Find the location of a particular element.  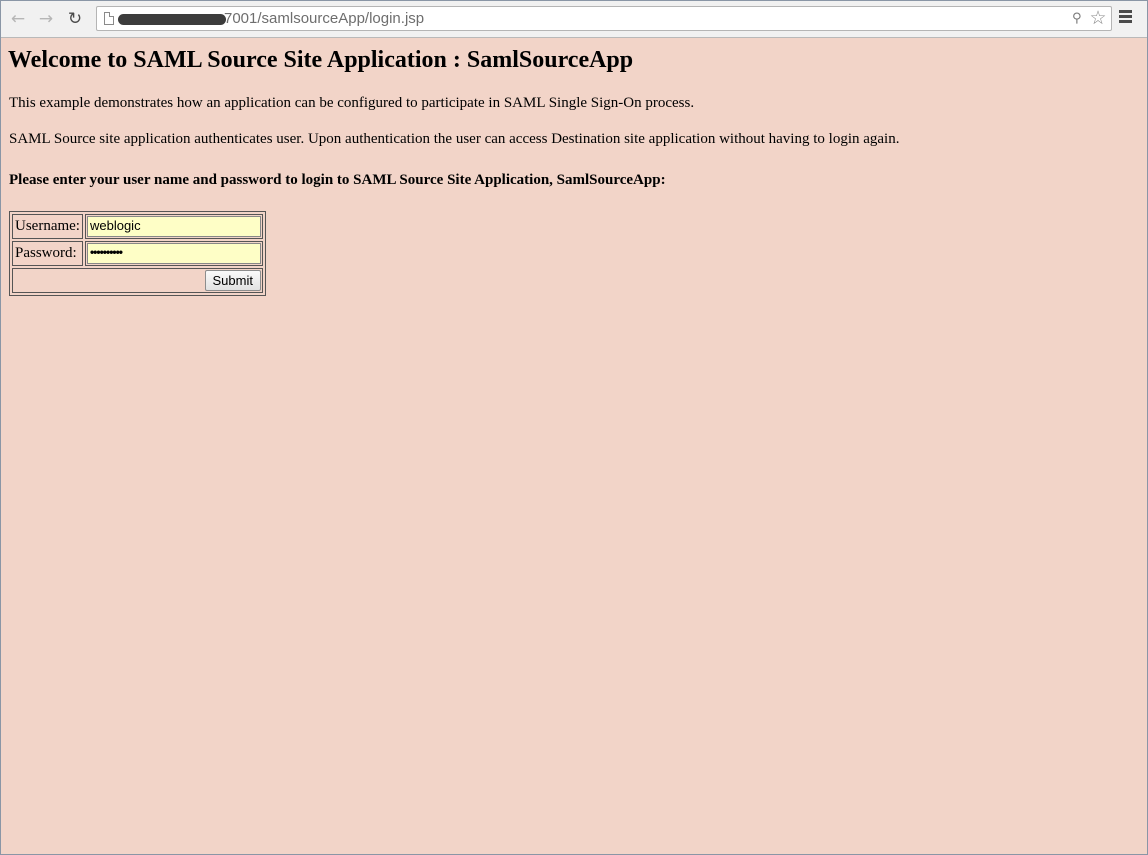

url-text: 7001/samlsourceApp/login.jsp is located at coordinates (324, 18).